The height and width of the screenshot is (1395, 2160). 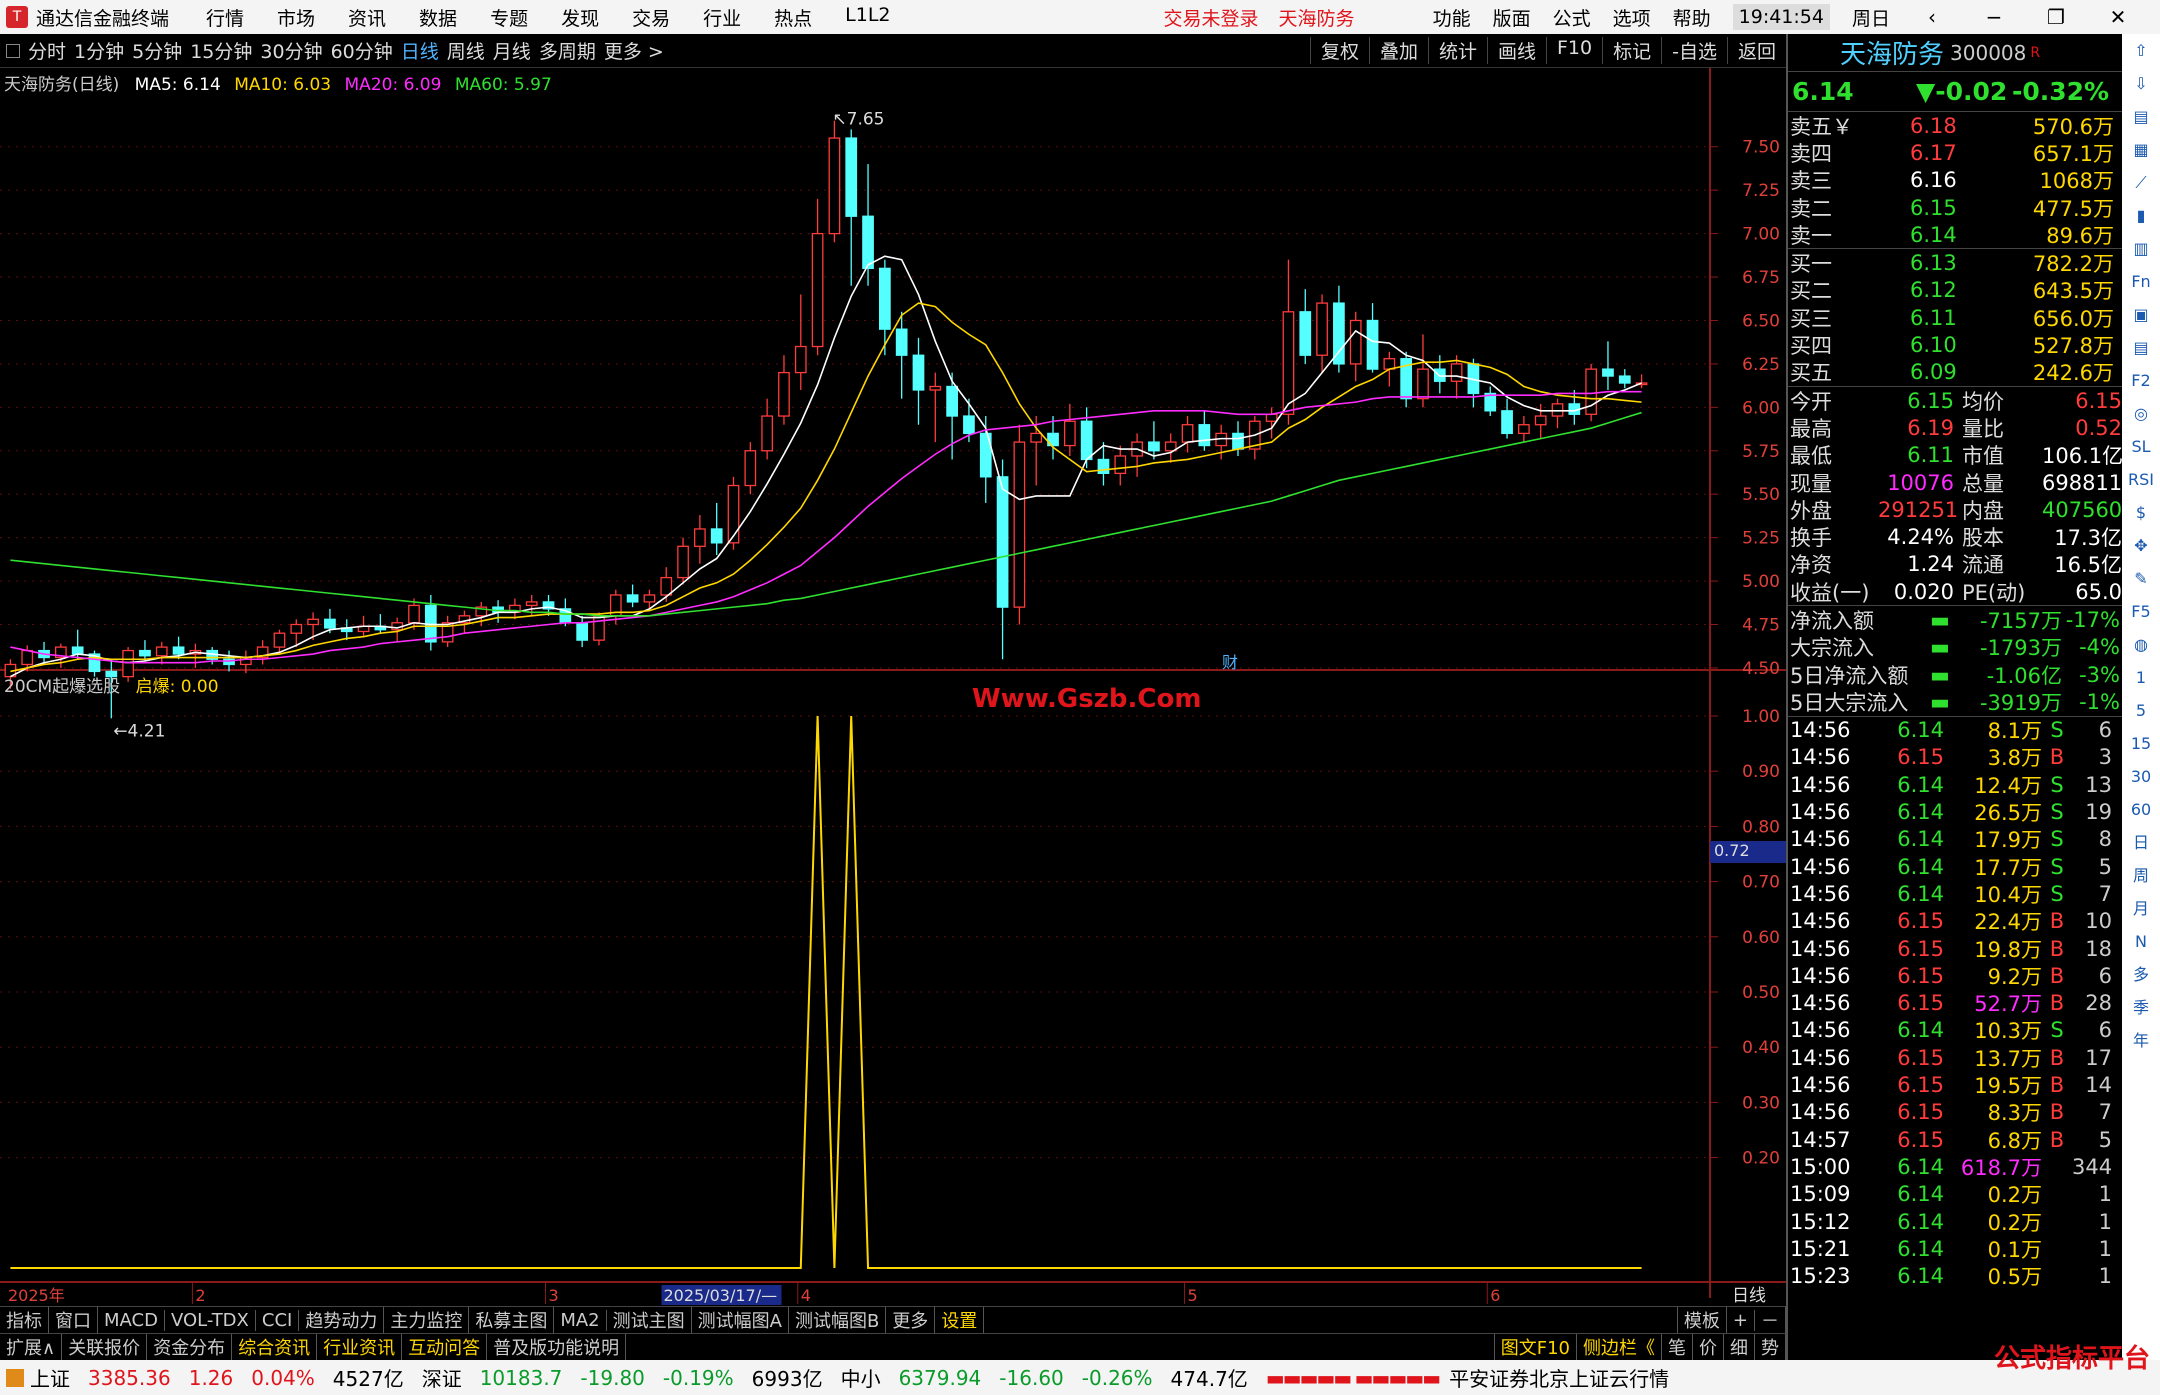 I want to click on tab-settings: 设置, so click(x=960, y=1320).